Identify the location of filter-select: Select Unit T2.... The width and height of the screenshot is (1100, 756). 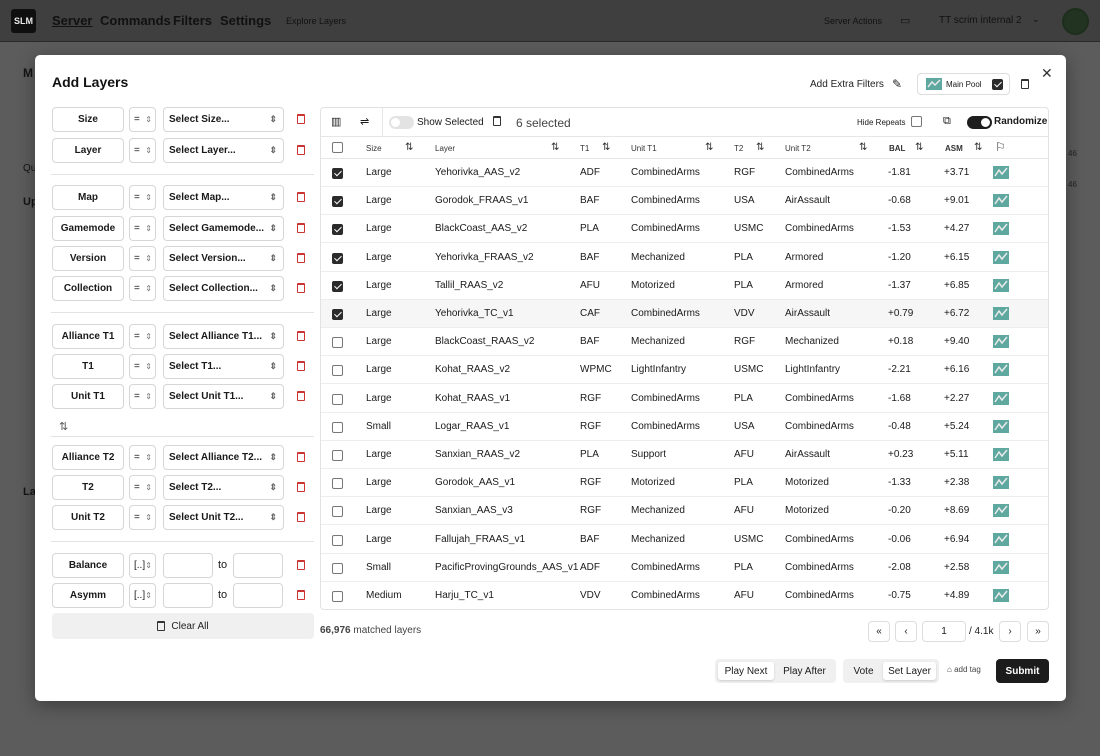
(223, 517).